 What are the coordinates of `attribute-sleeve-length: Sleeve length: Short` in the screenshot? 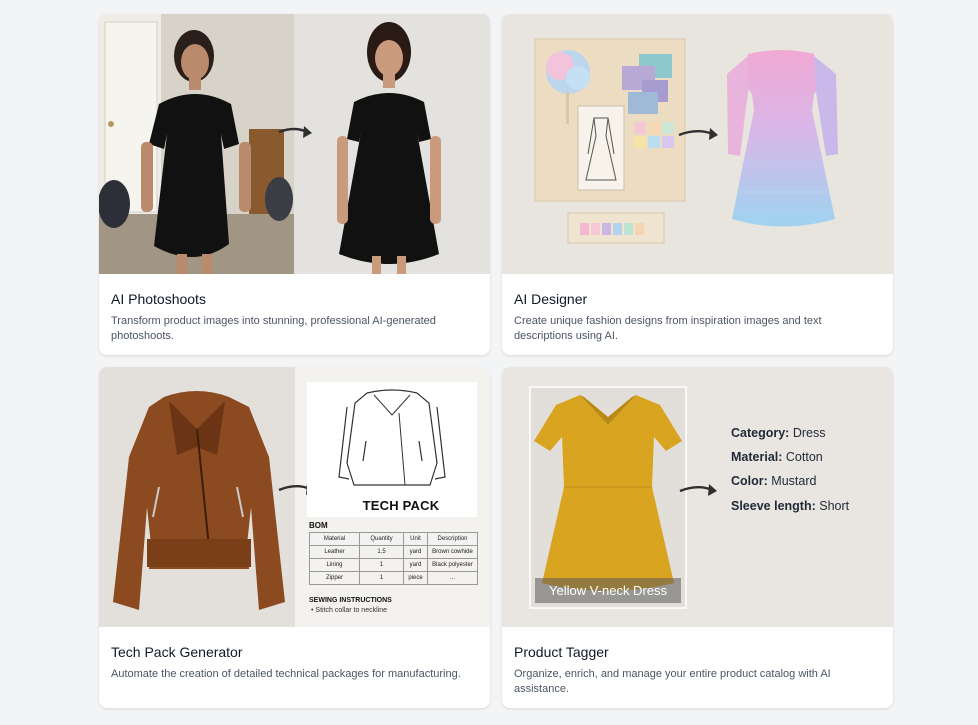 It's located at (790, 506).